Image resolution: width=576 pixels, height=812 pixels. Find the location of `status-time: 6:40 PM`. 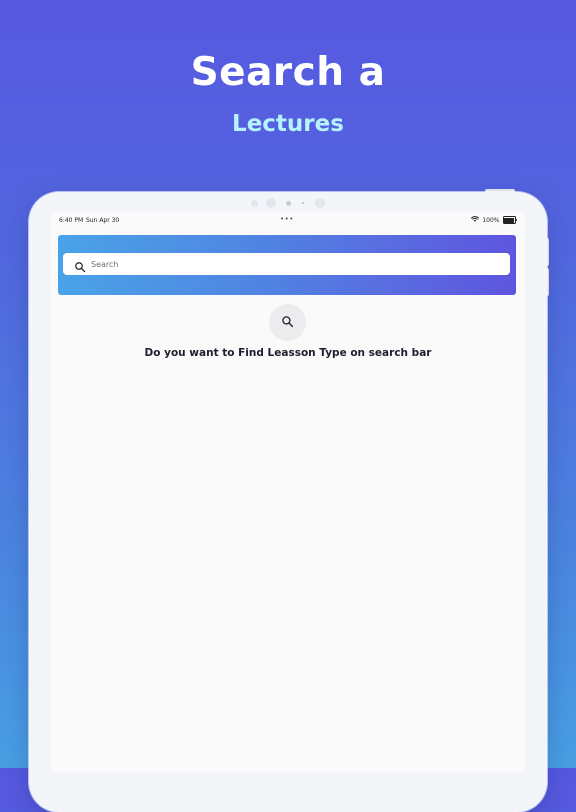

status-time: 6:40 PM is located at coordinates (71, 220).